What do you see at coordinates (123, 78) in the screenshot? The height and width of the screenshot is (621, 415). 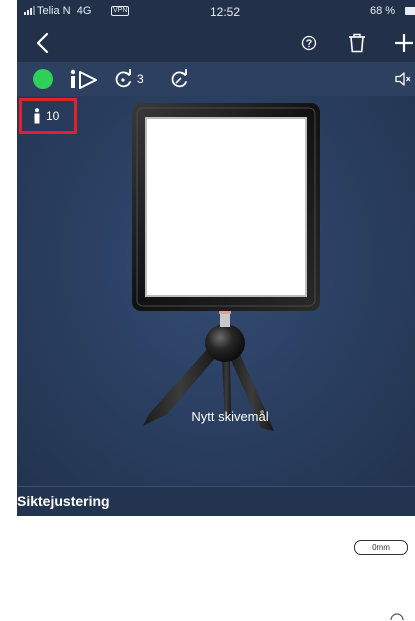 I see `refresh-shot-icon` at bounding box center [123, 78].